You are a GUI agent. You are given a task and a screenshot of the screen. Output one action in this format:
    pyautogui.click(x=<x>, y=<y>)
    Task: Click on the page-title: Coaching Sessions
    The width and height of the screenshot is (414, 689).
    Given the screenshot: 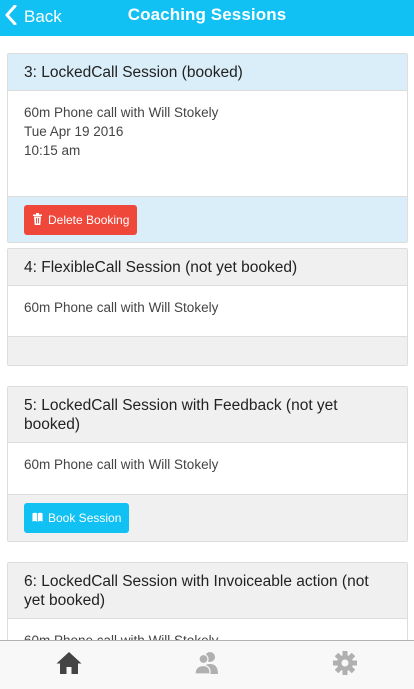 What is the action you would take?
    pyautogui.click(x=207, y=14)
    